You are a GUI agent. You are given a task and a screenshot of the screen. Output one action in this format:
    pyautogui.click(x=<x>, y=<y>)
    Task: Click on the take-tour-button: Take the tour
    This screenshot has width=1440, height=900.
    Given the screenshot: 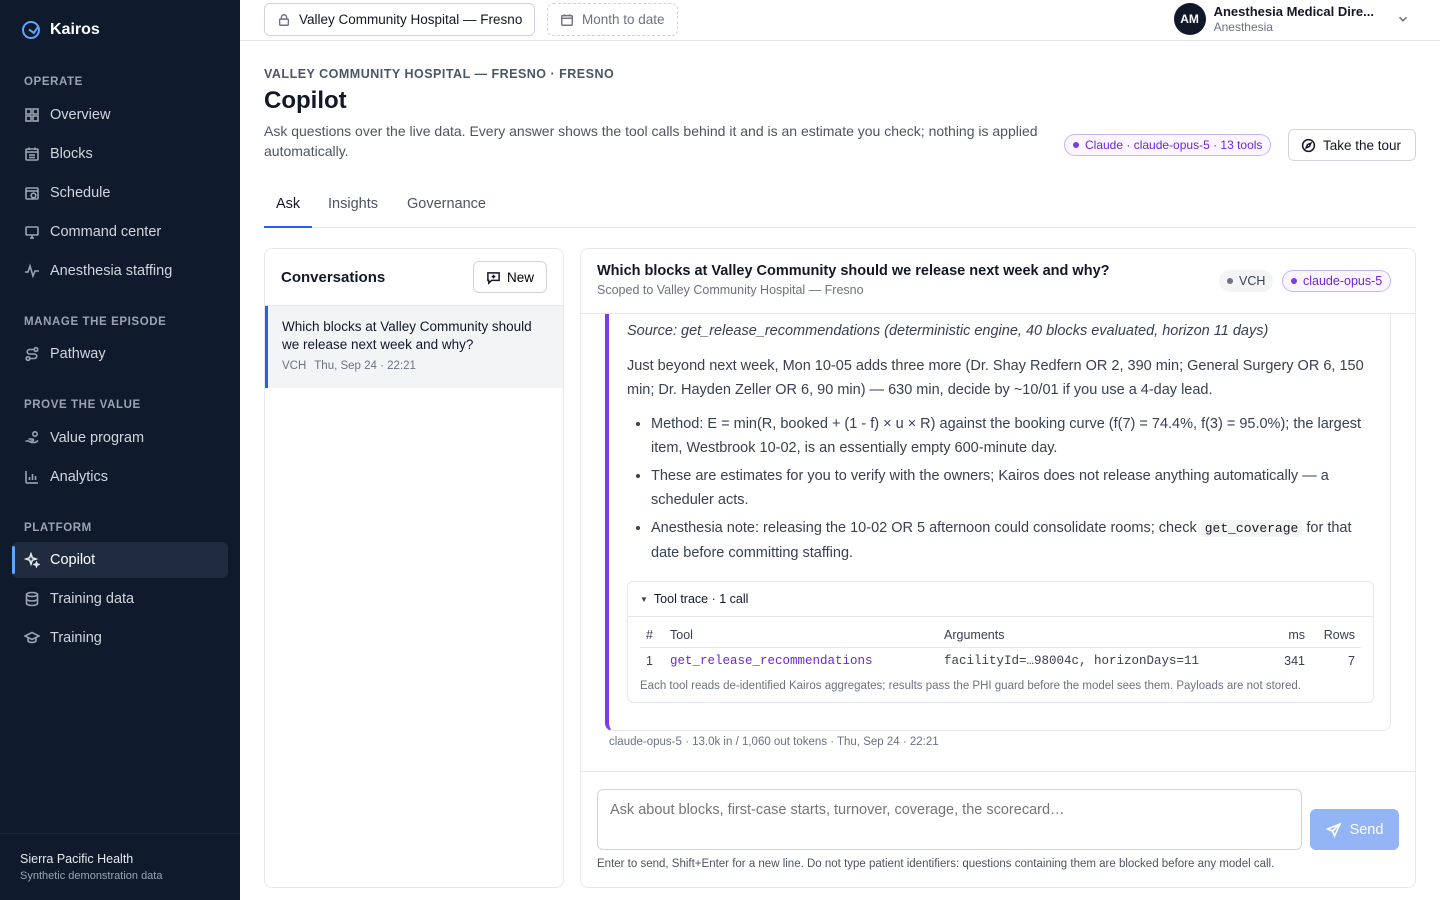 What is the action you would take?
    pyautogui.click(x=1352, y=145)
    